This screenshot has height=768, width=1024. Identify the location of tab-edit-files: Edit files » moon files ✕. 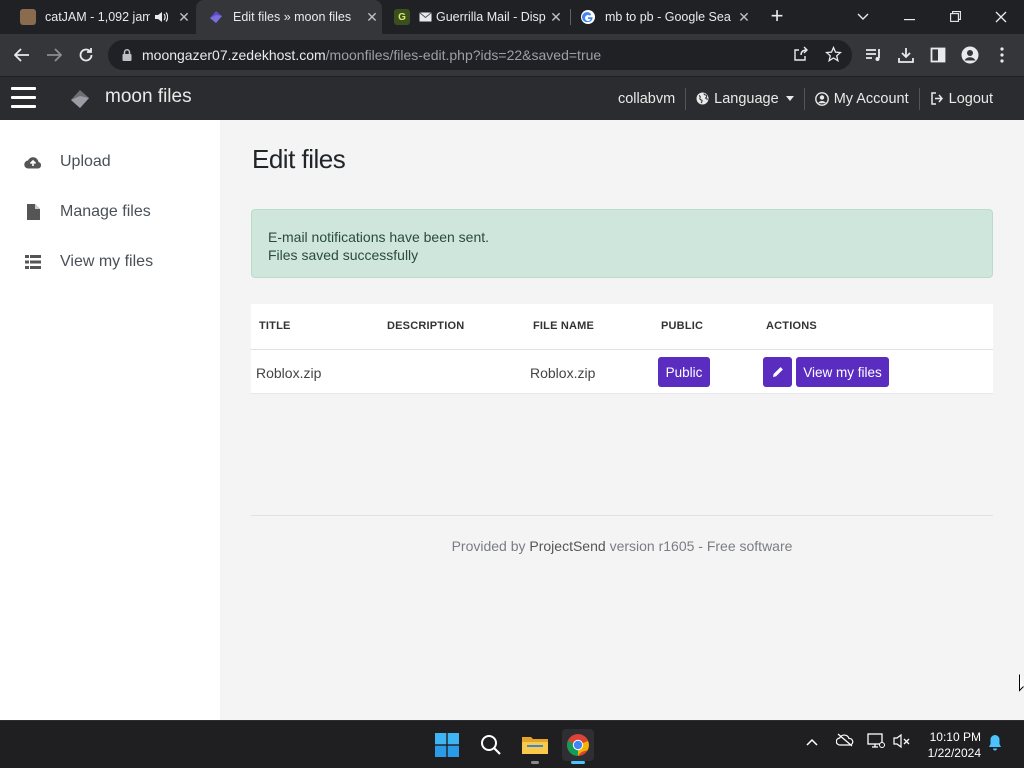
(289, 17).